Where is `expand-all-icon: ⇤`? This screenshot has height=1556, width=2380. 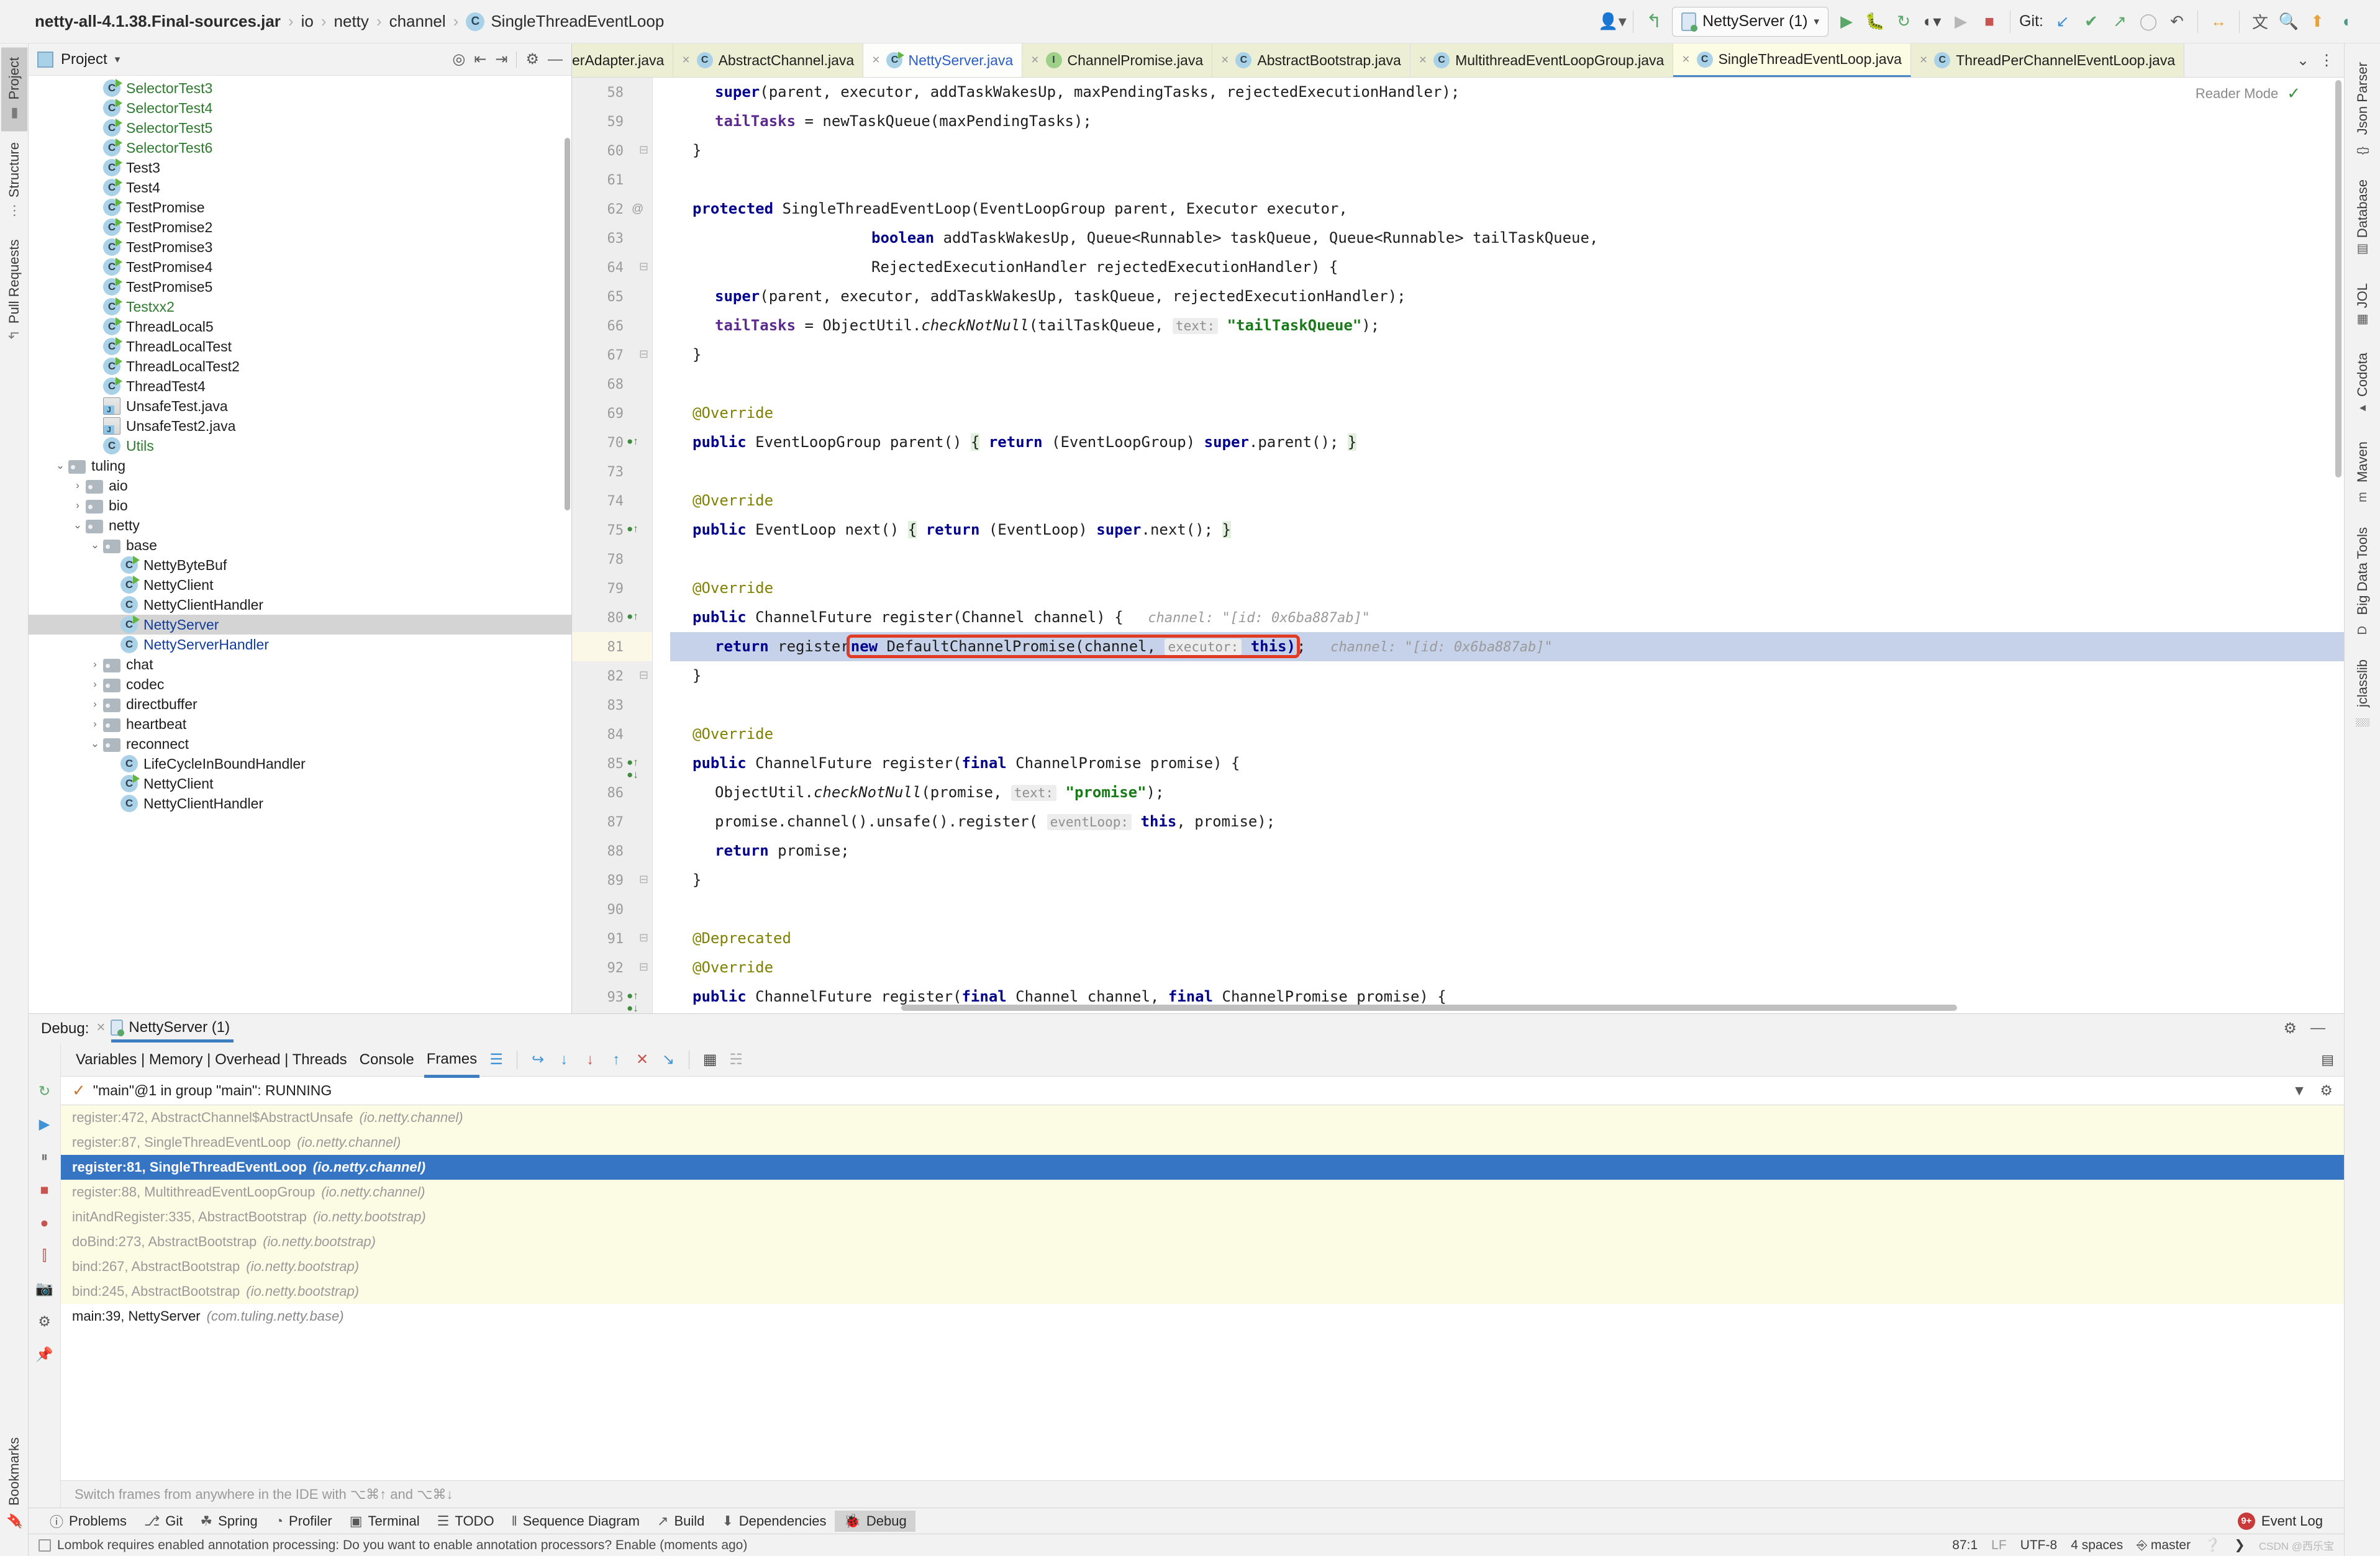
expand-all-icon: ⇤ is located at coordinates (480, 59).